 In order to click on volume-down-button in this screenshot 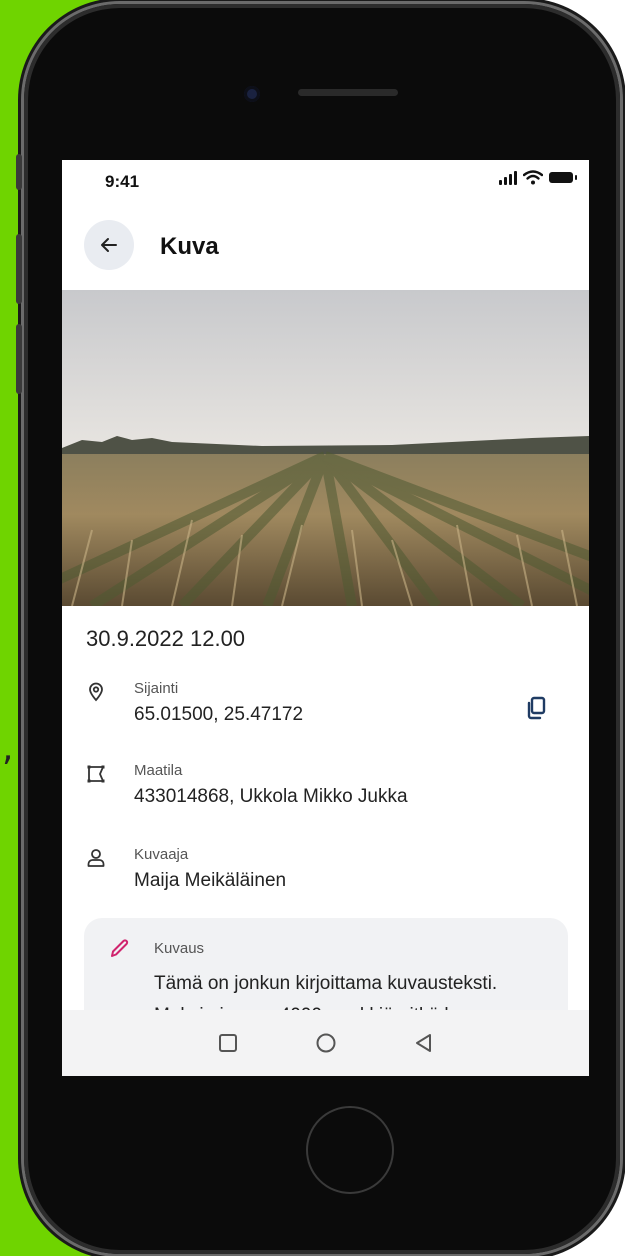, I will do `click(19, 359)`.